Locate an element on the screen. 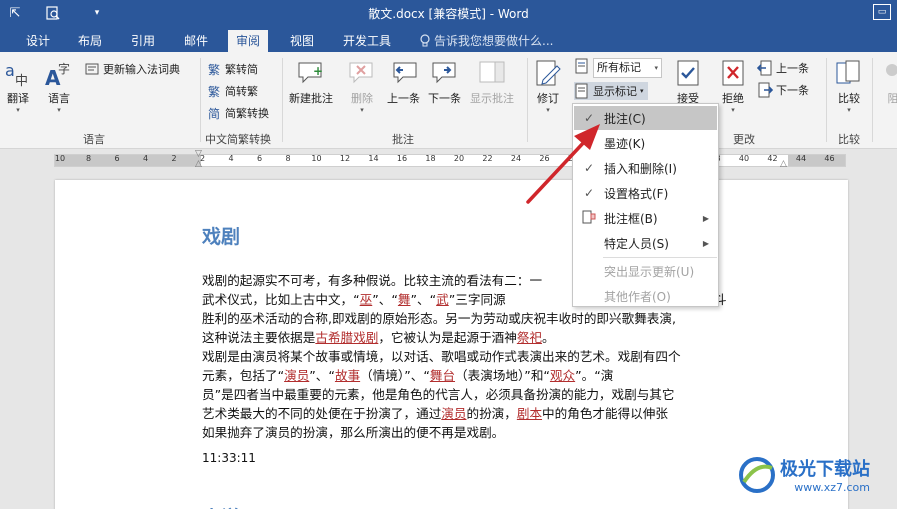  group-label-language: 语言 is located at coordinates (94, 139).